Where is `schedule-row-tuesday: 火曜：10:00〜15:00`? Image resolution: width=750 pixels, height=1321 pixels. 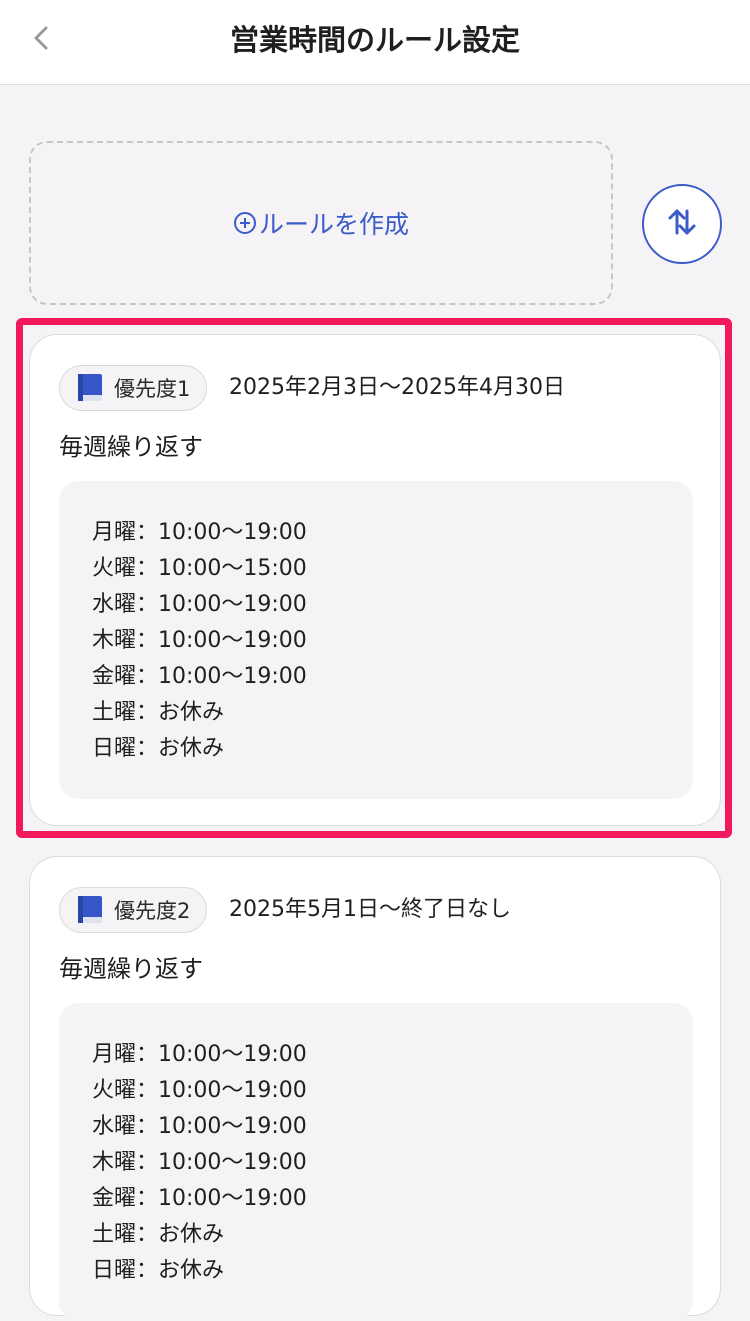 schedule-row-tuesday: 火曜：10:00〜15:00 is located at coordinates (199, 568).